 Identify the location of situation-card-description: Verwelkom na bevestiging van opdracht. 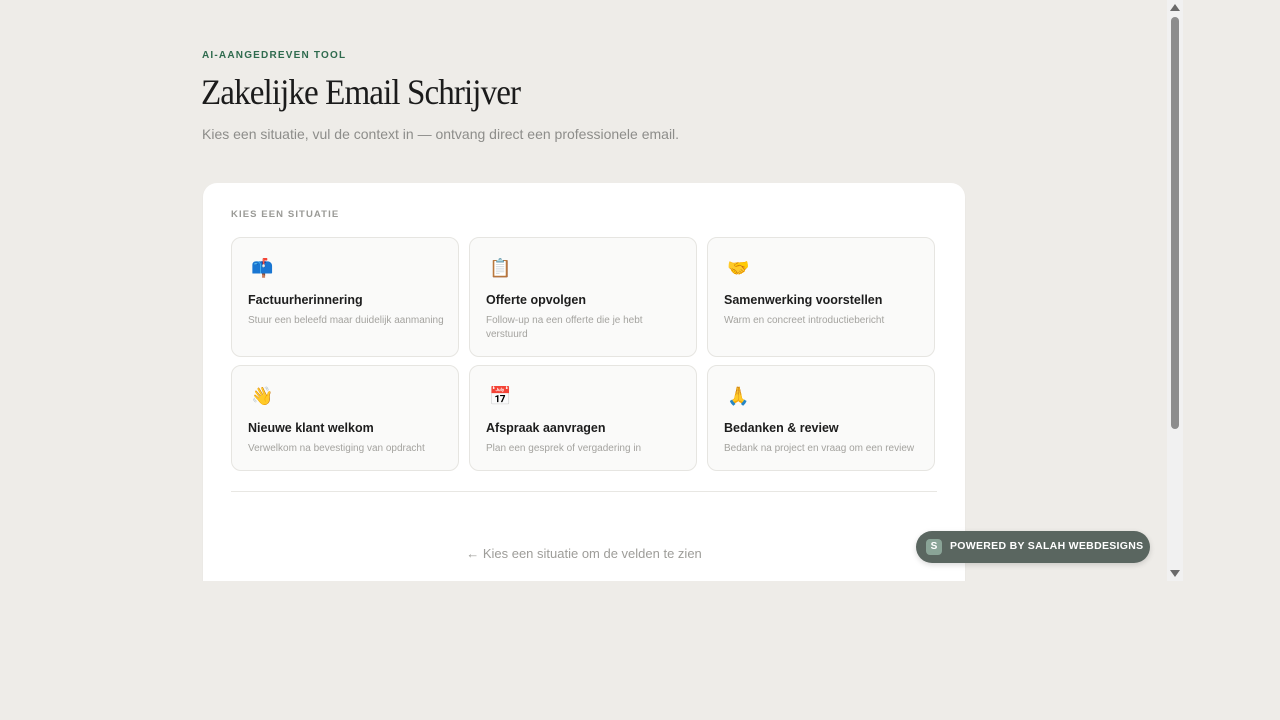
(336, 448).